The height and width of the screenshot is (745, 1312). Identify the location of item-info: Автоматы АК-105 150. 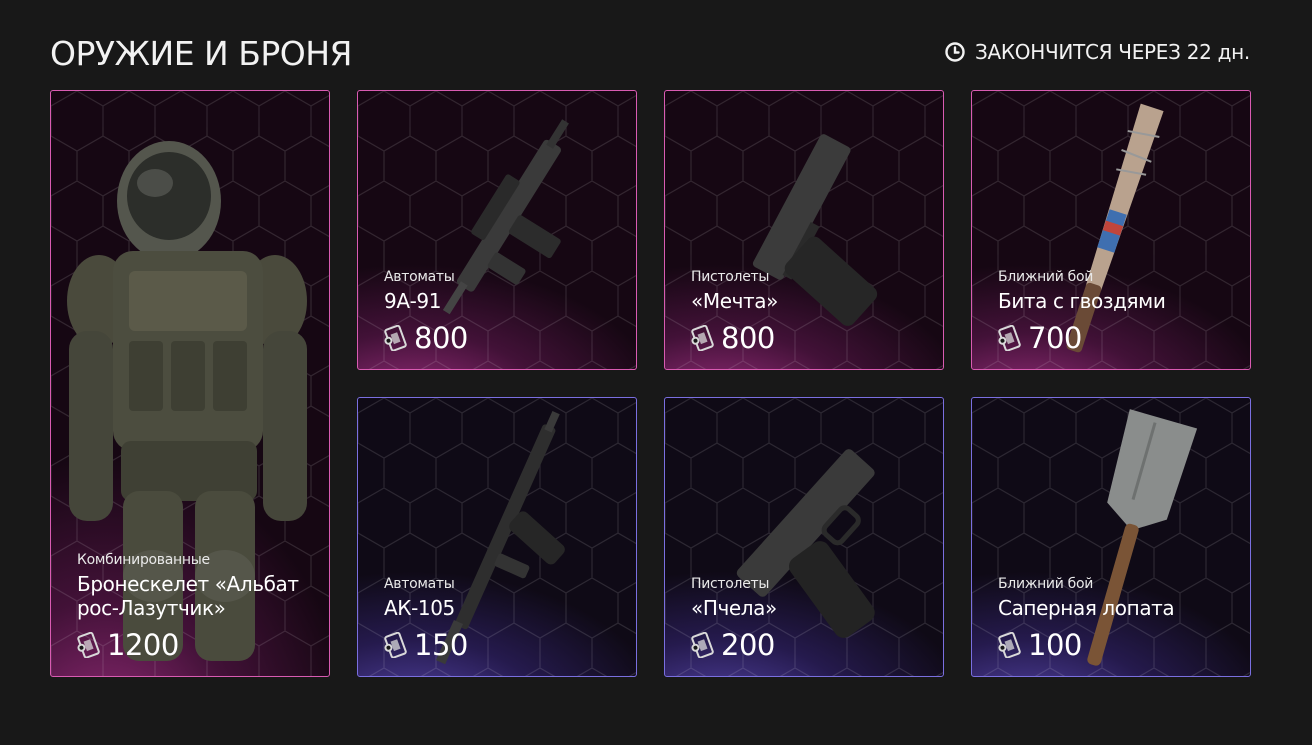
(426, 619).